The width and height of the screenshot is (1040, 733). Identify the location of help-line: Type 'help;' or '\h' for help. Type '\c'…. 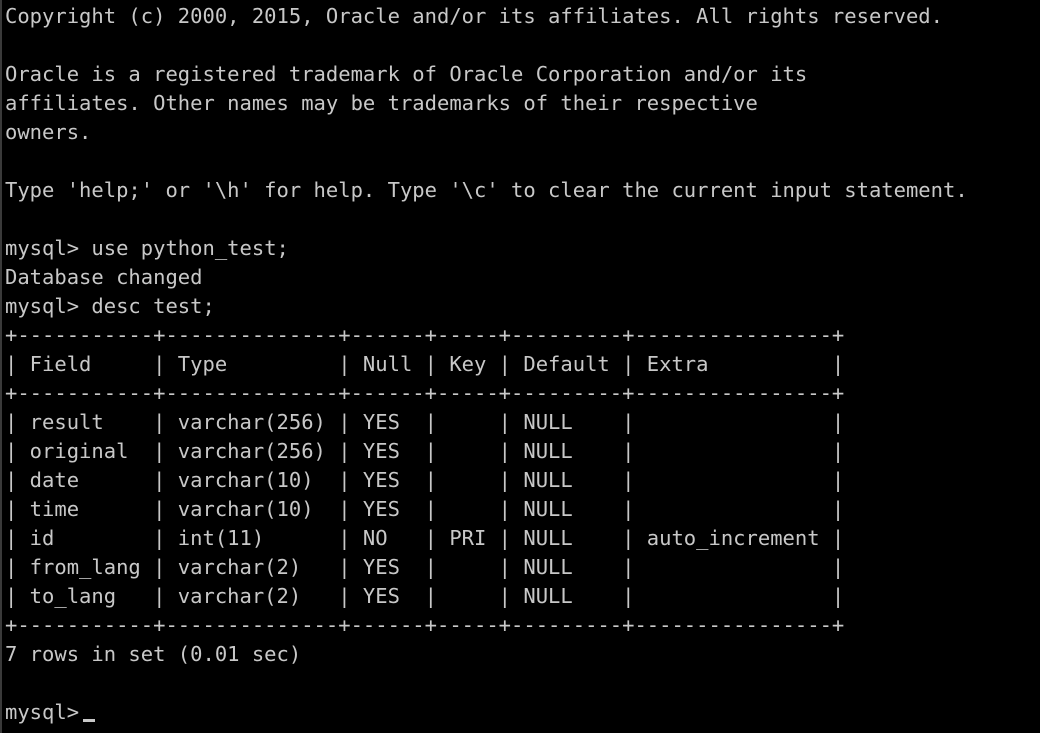
(486, 190).